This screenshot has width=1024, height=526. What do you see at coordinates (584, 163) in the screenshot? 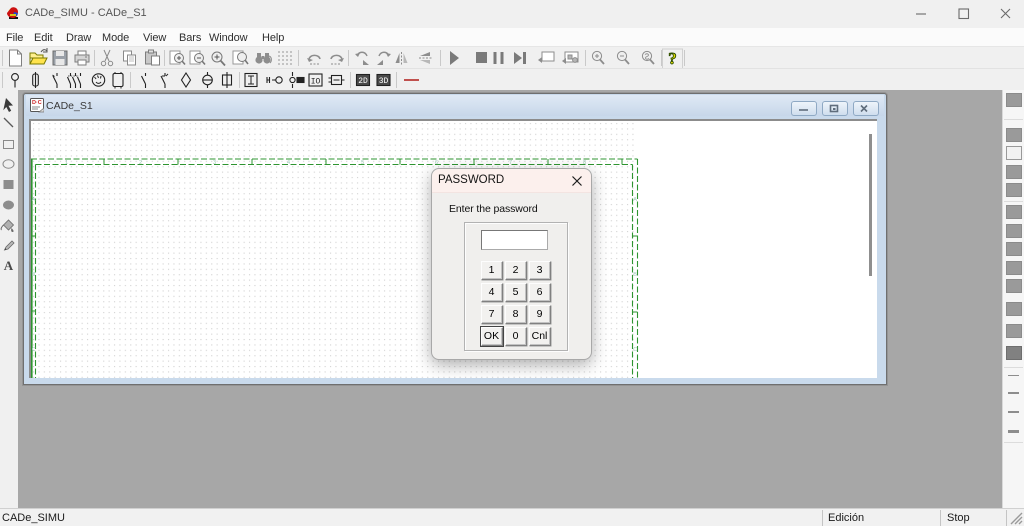
I see `svg-text: 8` at bounding box center [584, 163].